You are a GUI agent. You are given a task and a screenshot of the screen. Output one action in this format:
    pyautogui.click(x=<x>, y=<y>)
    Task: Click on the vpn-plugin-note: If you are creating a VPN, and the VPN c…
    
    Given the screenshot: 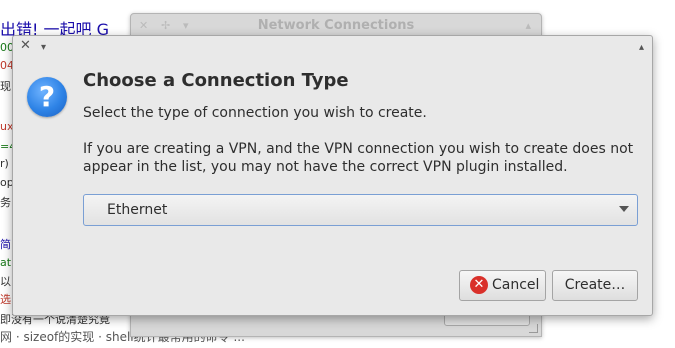 What is the action you would take?
    pyautogui.click(x=358, y=158)
    